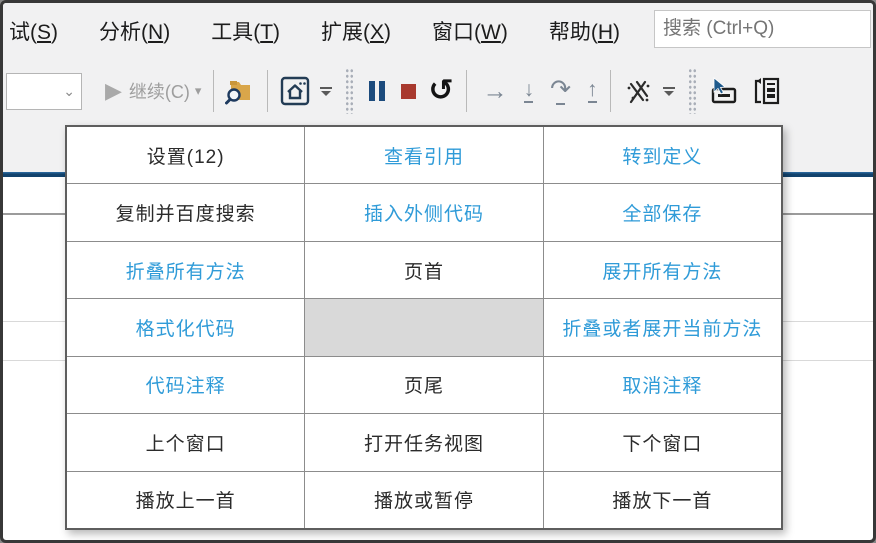 The width and height of the screenshot is (876, 543). Describe the element at coordinates (33, 31) in the screenshot. I see `menu-item: 试(S)` at that location.